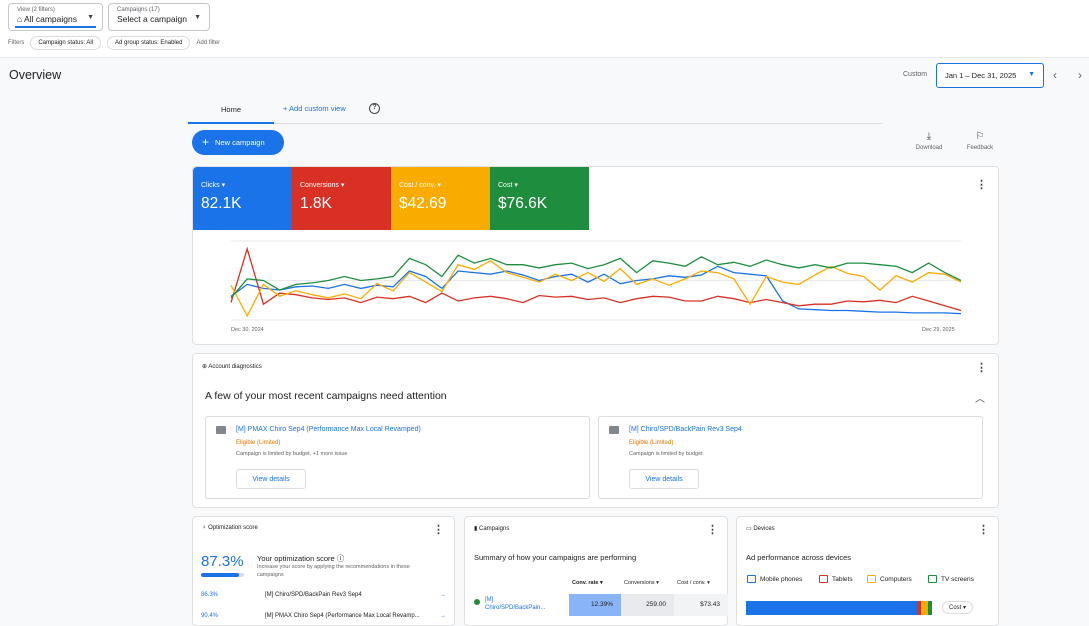 The height and width of the screenshot is (626, 1089). I want to click on legend-tv: TV screens, so click(951, 579).